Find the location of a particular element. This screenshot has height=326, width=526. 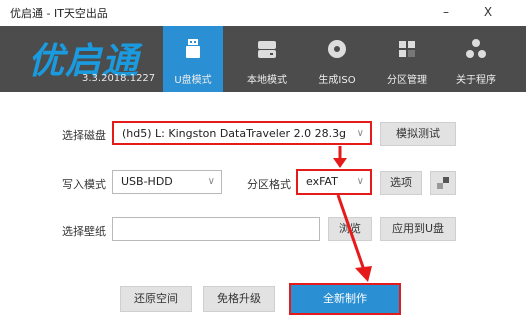

annotation-arrows is located at coordinates (352, 214).